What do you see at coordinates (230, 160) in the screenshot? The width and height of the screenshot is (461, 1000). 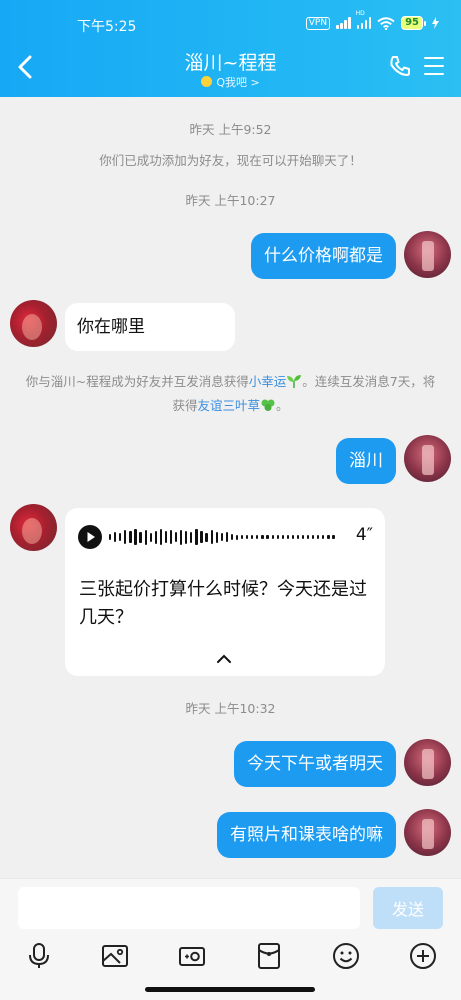 I see `system-notice: 你们已成功添加为好友，现在可以开始聊天了！` at bounding box center [230, 160].